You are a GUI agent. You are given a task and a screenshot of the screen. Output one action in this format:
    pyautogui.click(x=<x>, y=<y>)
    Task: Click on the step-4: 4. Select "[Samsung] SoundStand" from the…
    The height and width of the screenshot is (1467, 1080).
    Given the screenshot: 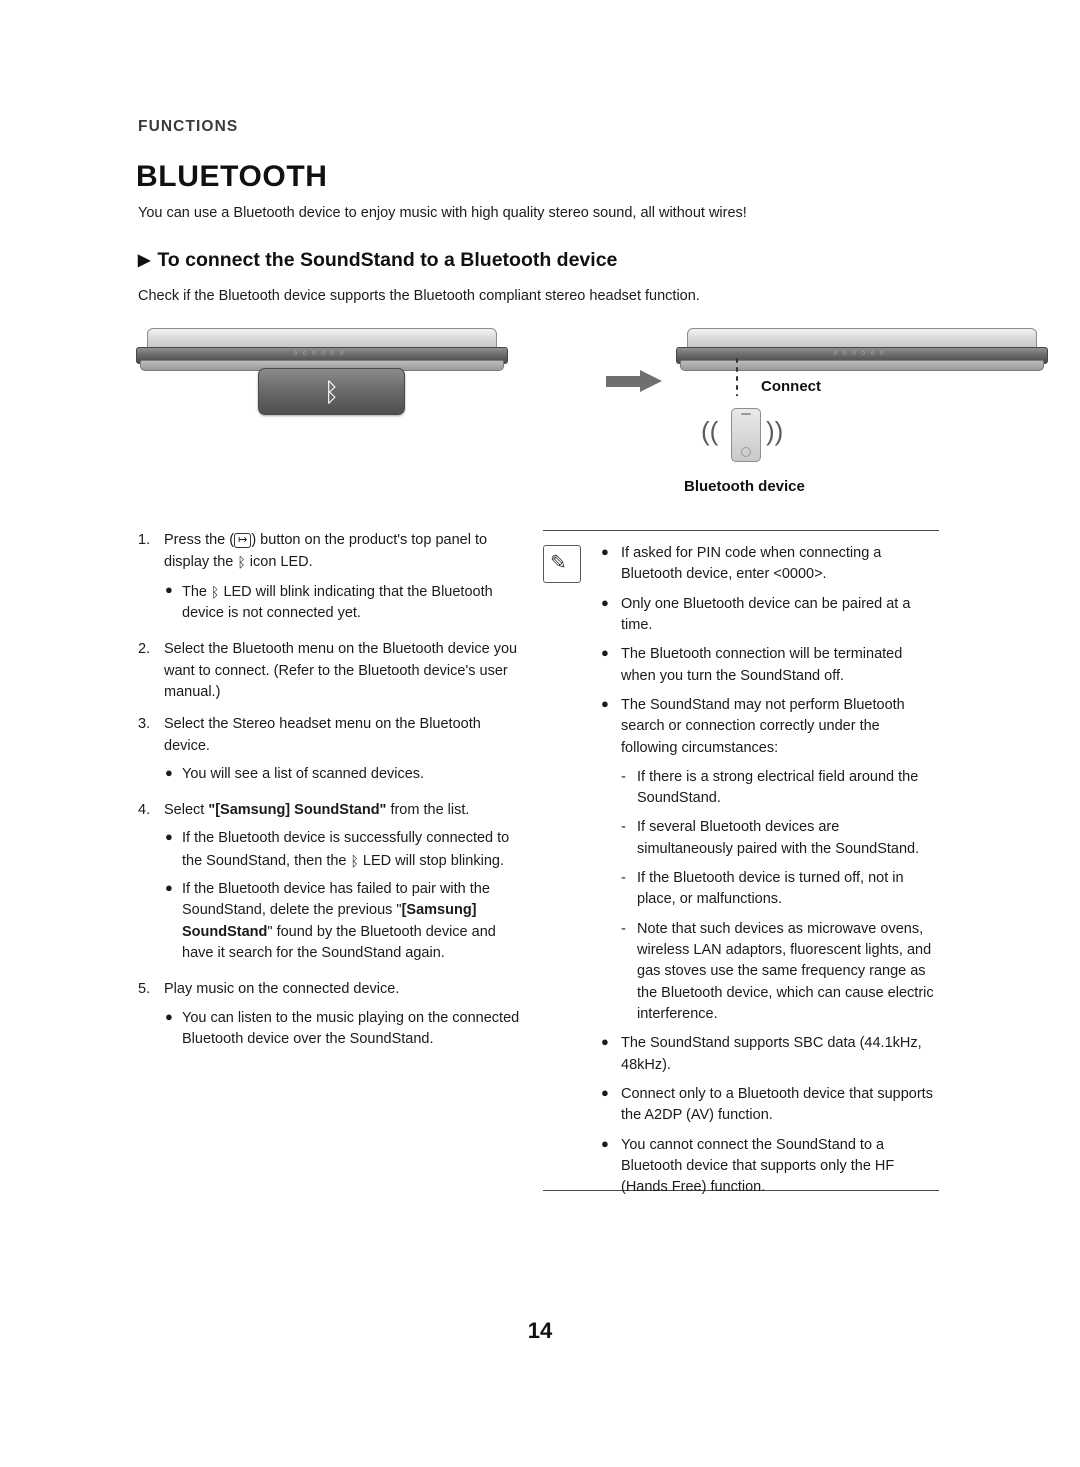 What is the action you would take?
    pyautogui.click(x=330, y=810)
    